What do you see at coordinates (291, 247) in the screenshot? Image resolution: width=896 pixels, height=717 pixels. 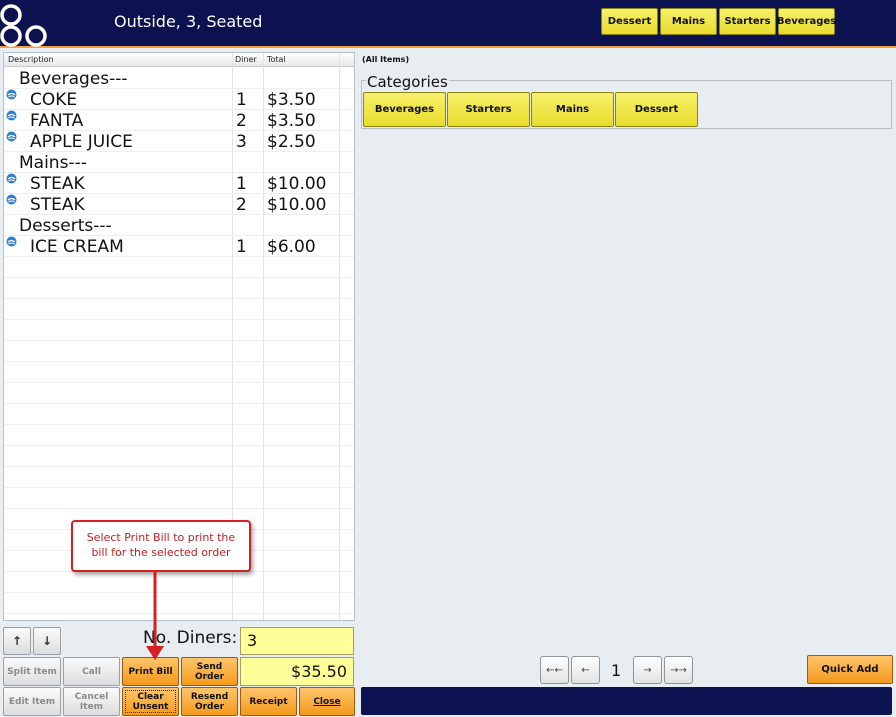 I see `row-total: $6.00` at bounding box center [291, 247].